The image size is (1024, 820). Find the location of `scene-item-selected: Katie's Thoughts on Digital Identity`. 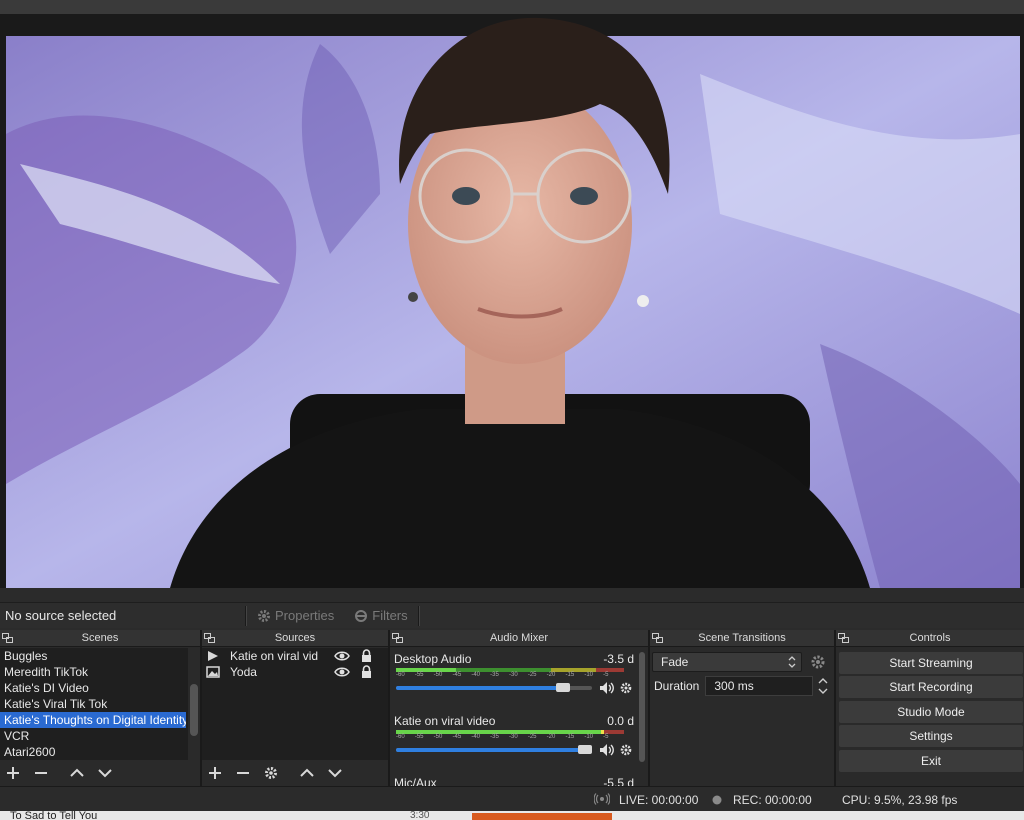

scene-item-selected: Katie's Thoughts on Digital Identity is located at coordinates (93, 720).